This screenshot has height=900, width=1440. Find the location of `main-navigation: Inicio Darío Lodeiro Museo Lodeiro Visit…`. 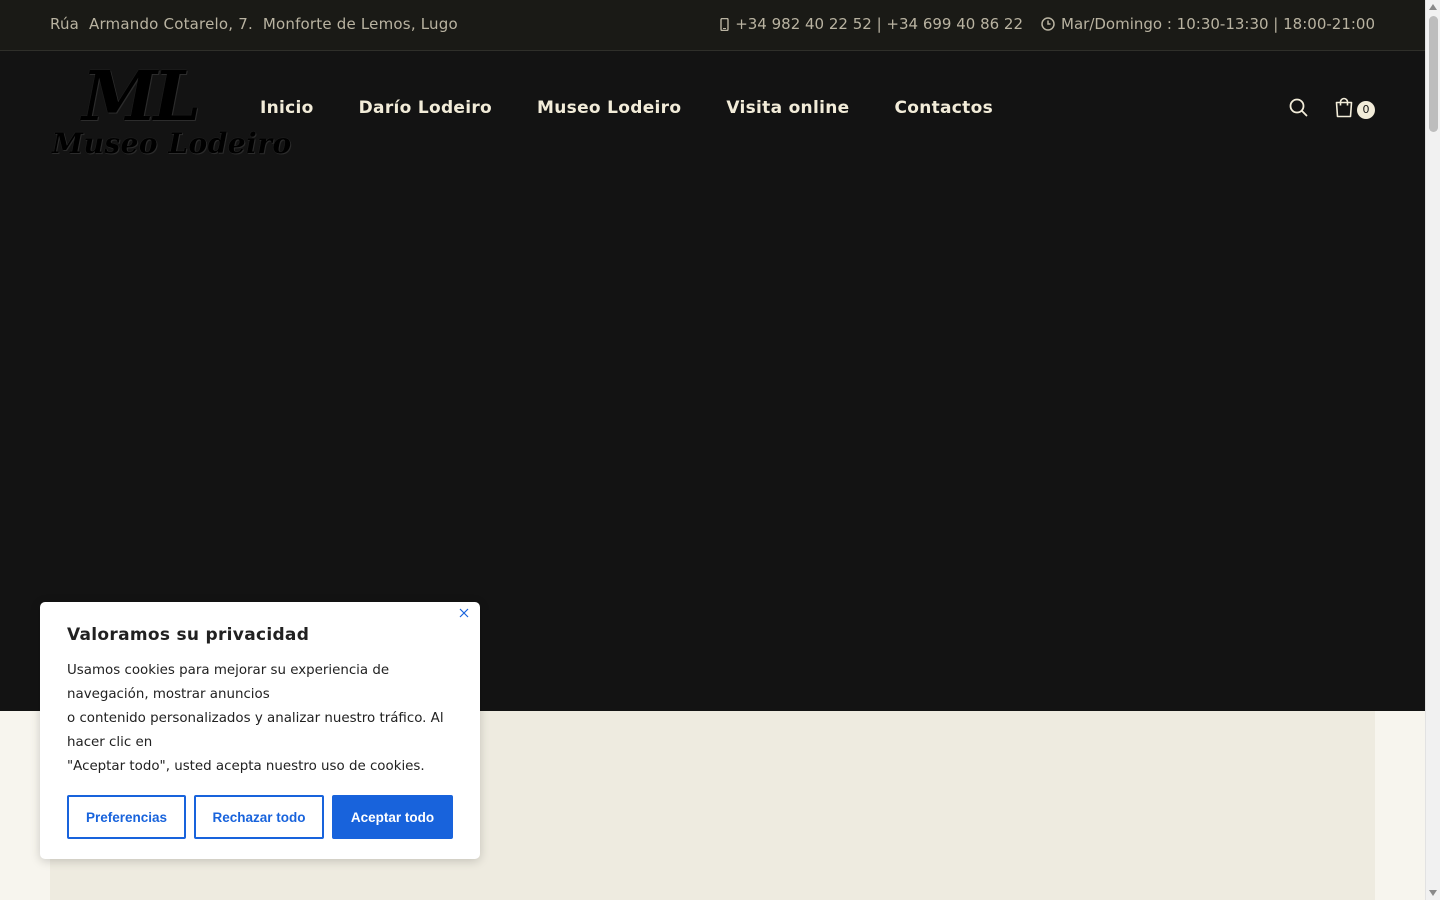

main-navigation: Inicio Darío Lodeiro Museo Lodeiro Visit… is located at coordinates (626, 108).